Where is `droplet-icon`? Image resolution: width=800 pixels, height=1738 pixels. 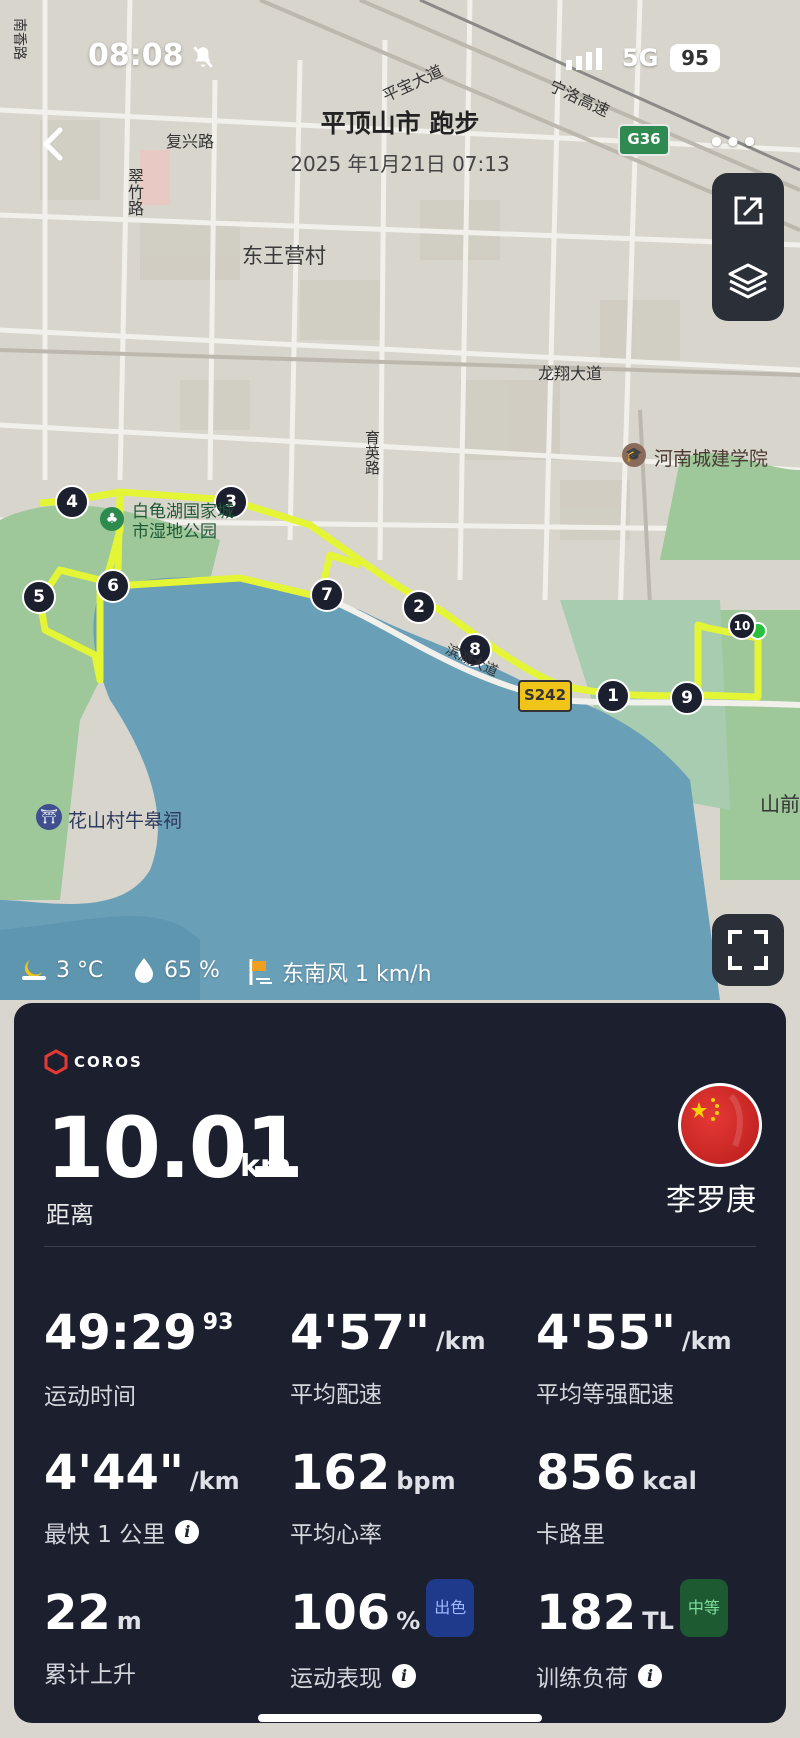 droplet-icon is located at coordinates (144, 970).